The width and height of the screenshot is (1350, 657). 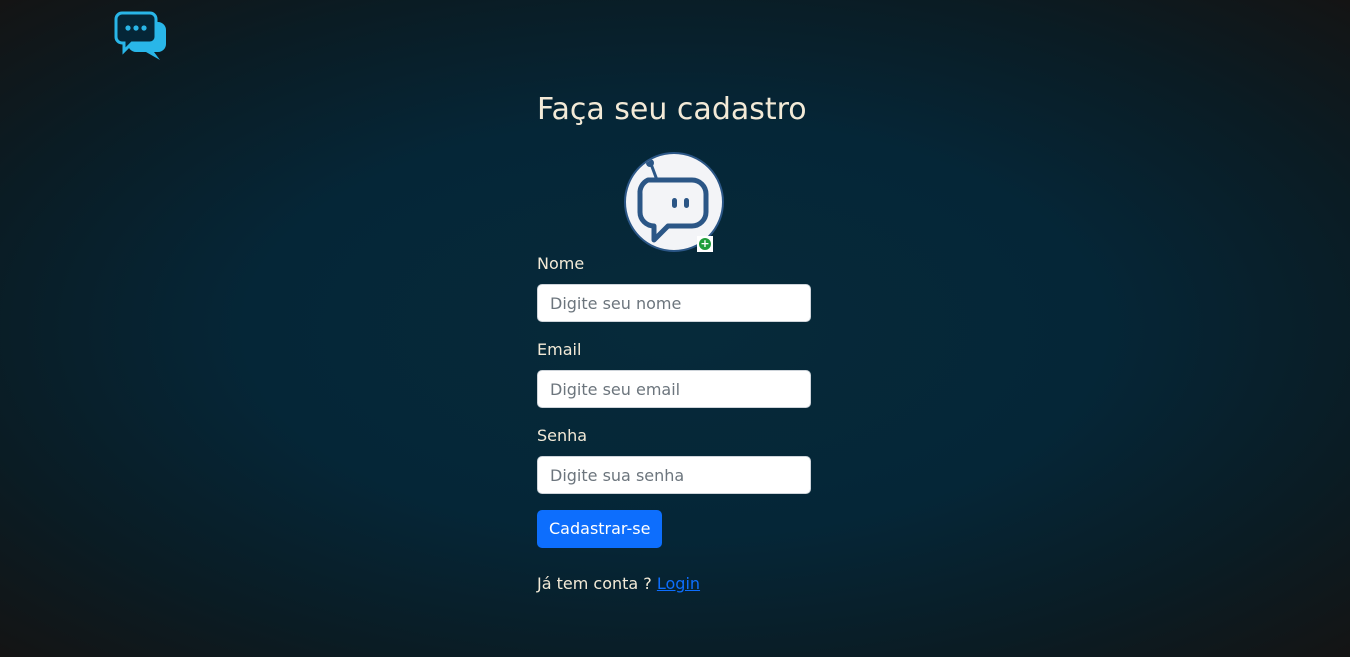 I want to click on avatar-upload: +, so click(x=674, y=202).